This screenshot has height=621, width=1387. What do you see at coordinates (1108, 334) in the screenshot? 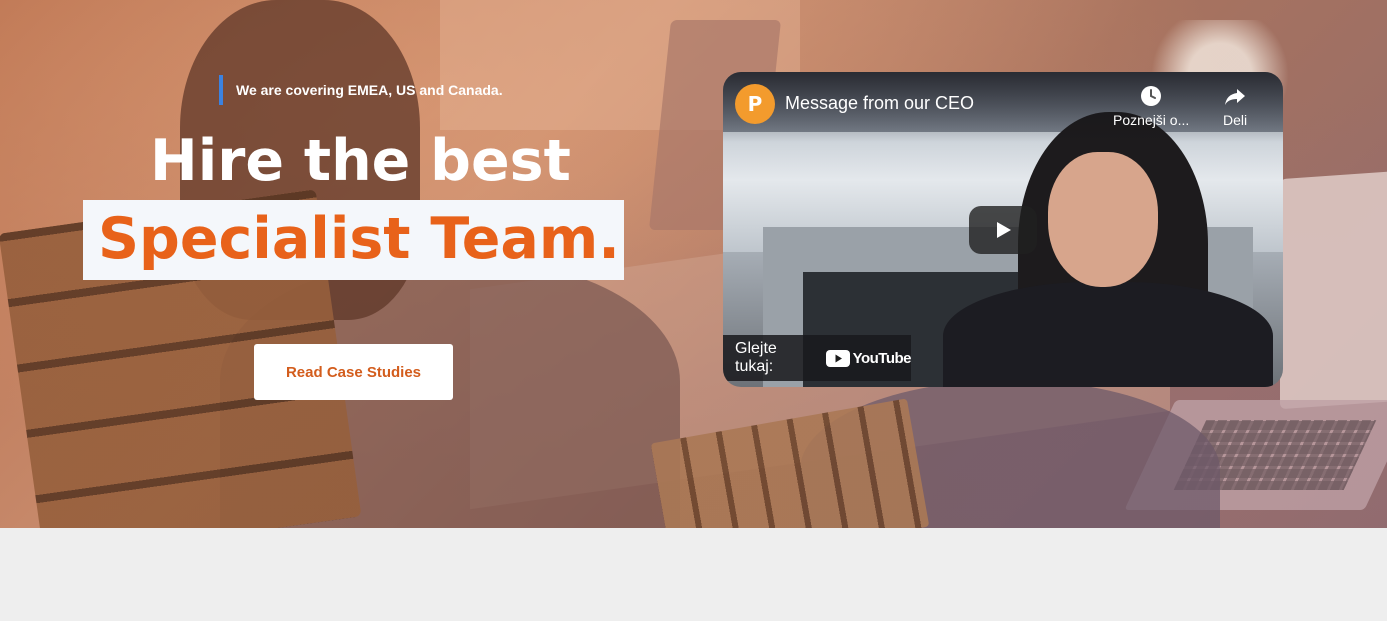
I see `video-scene-speaker-body` at bounding box center [1108, 334].